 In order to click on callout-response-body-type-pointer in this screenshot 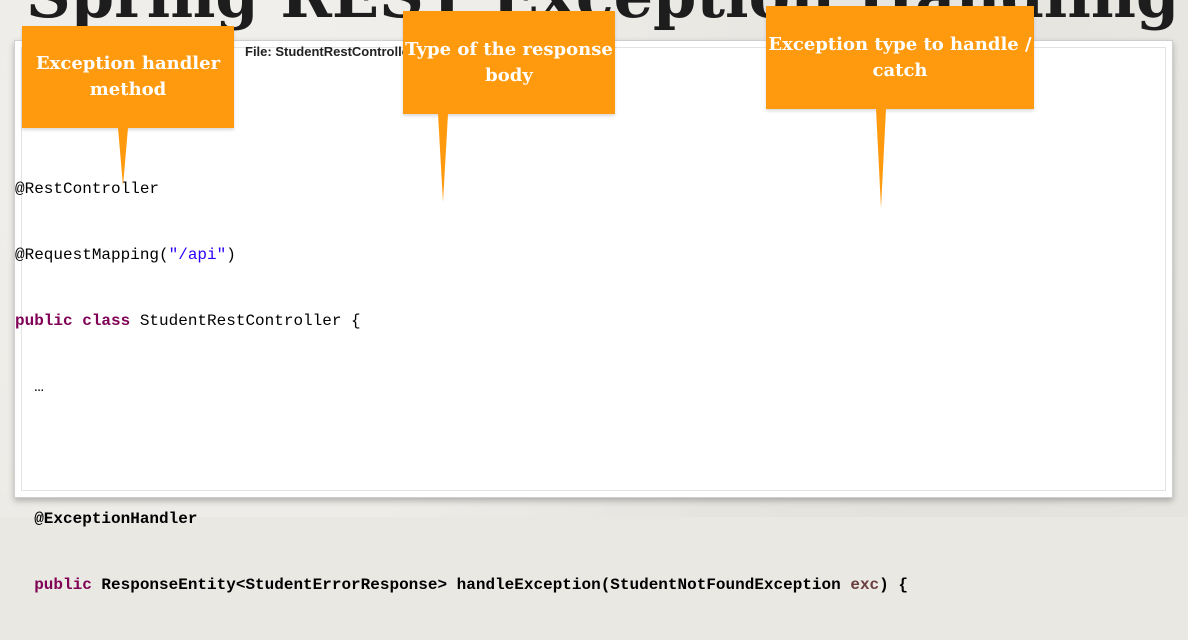, I will do `click(443, 158)`.